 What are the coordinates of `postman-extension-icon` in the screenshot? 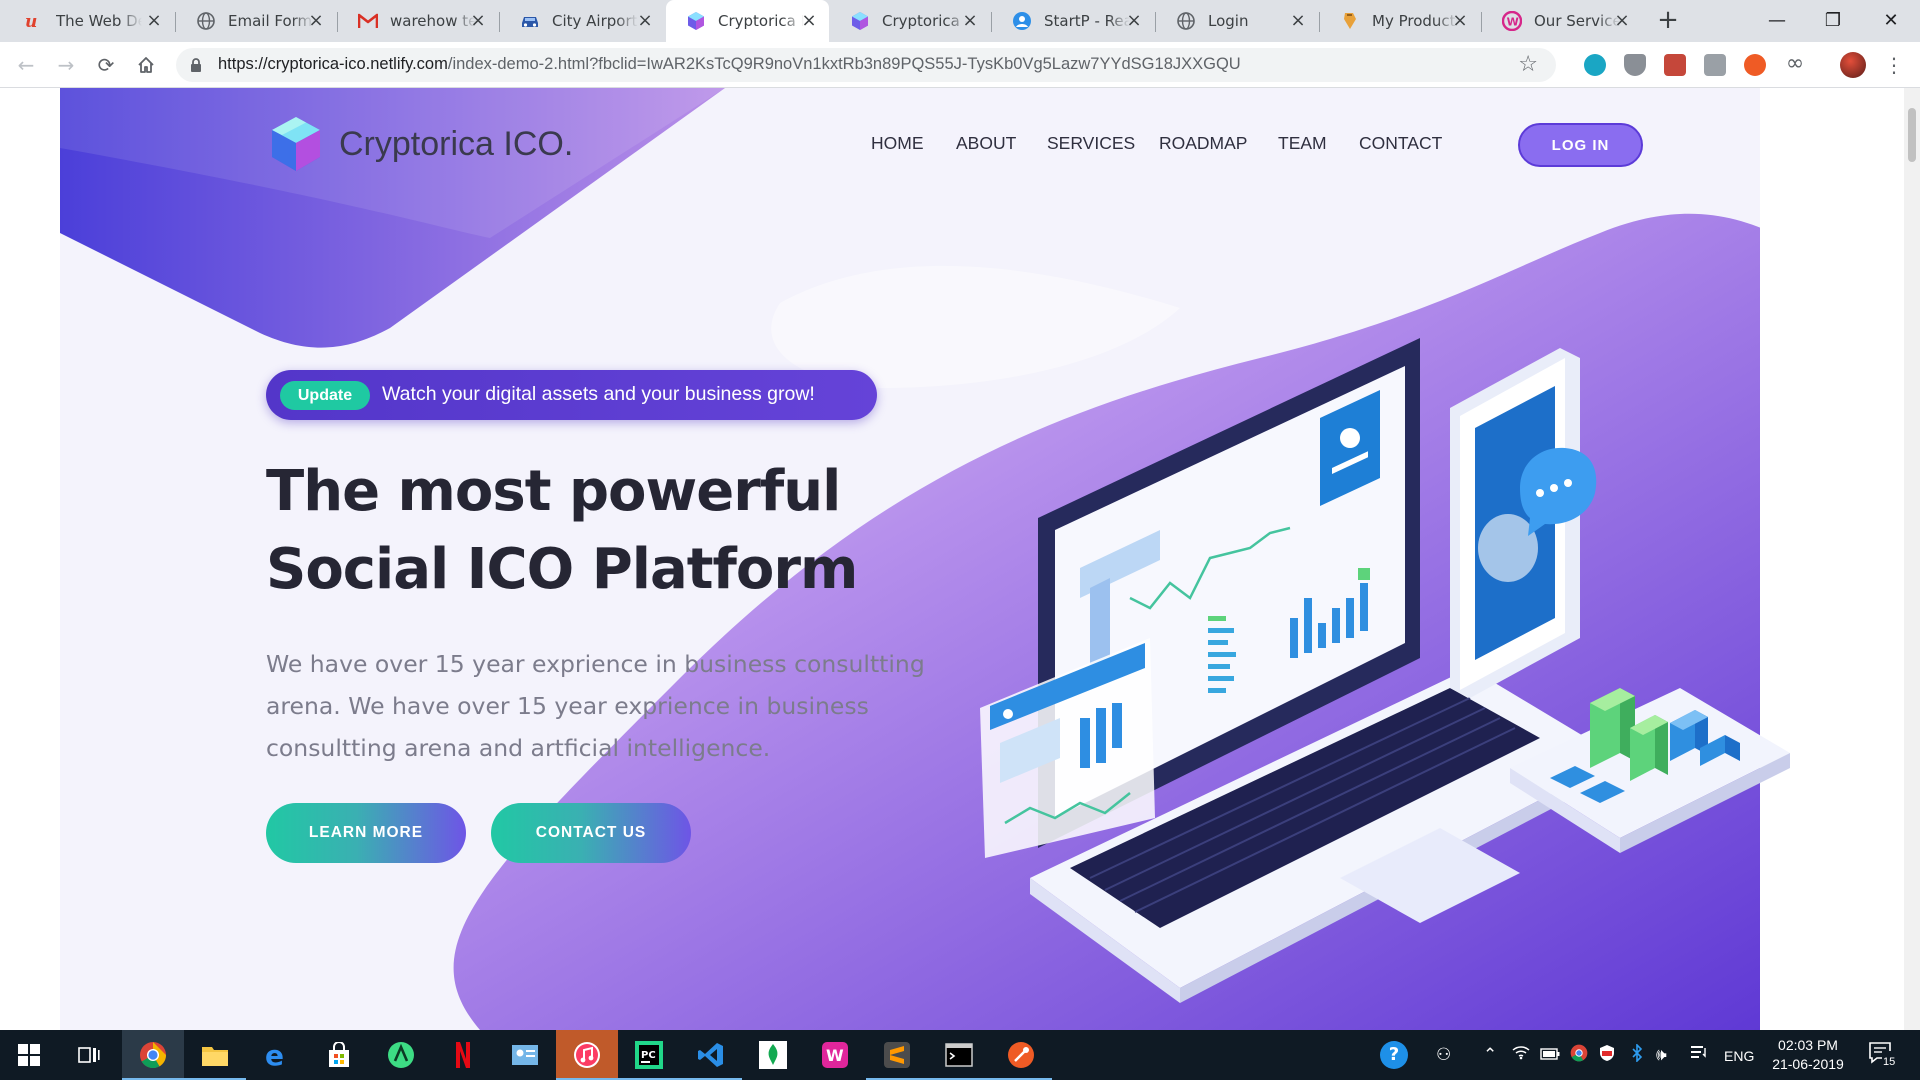 It's located at (1755, 65).